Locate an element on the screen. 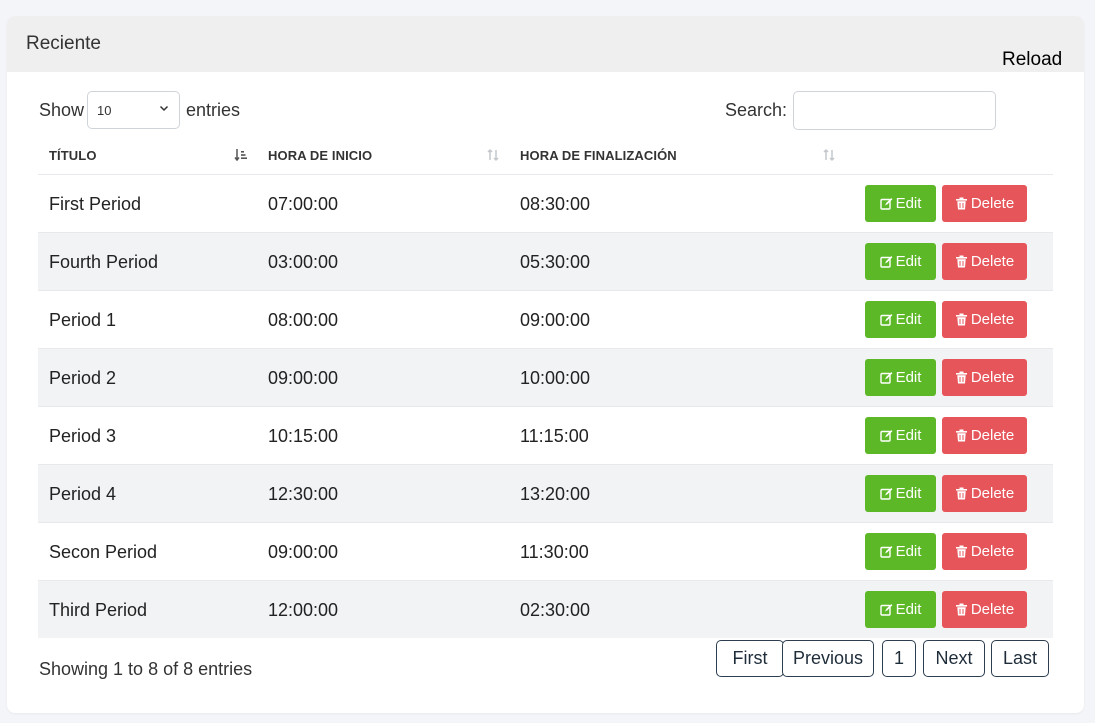 The height and width of the screenshot is (723, 1095). cell-title: Period 3 is located at coordinates (83, 436).